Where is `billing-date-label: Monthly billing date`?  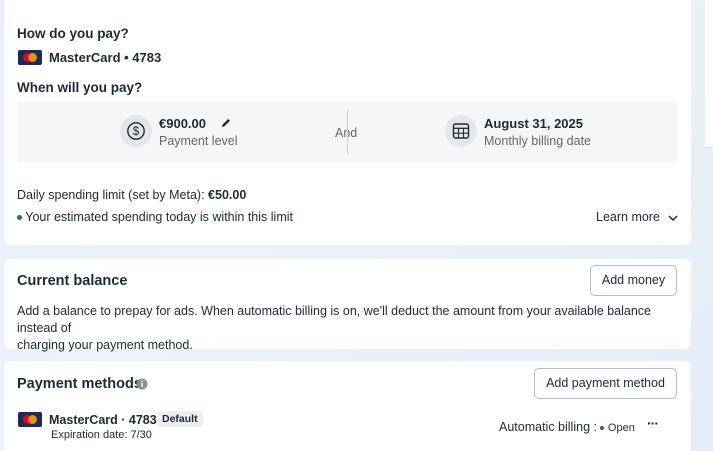
billing-date-label: Monthly billing date is located at coordinates (538, 141).